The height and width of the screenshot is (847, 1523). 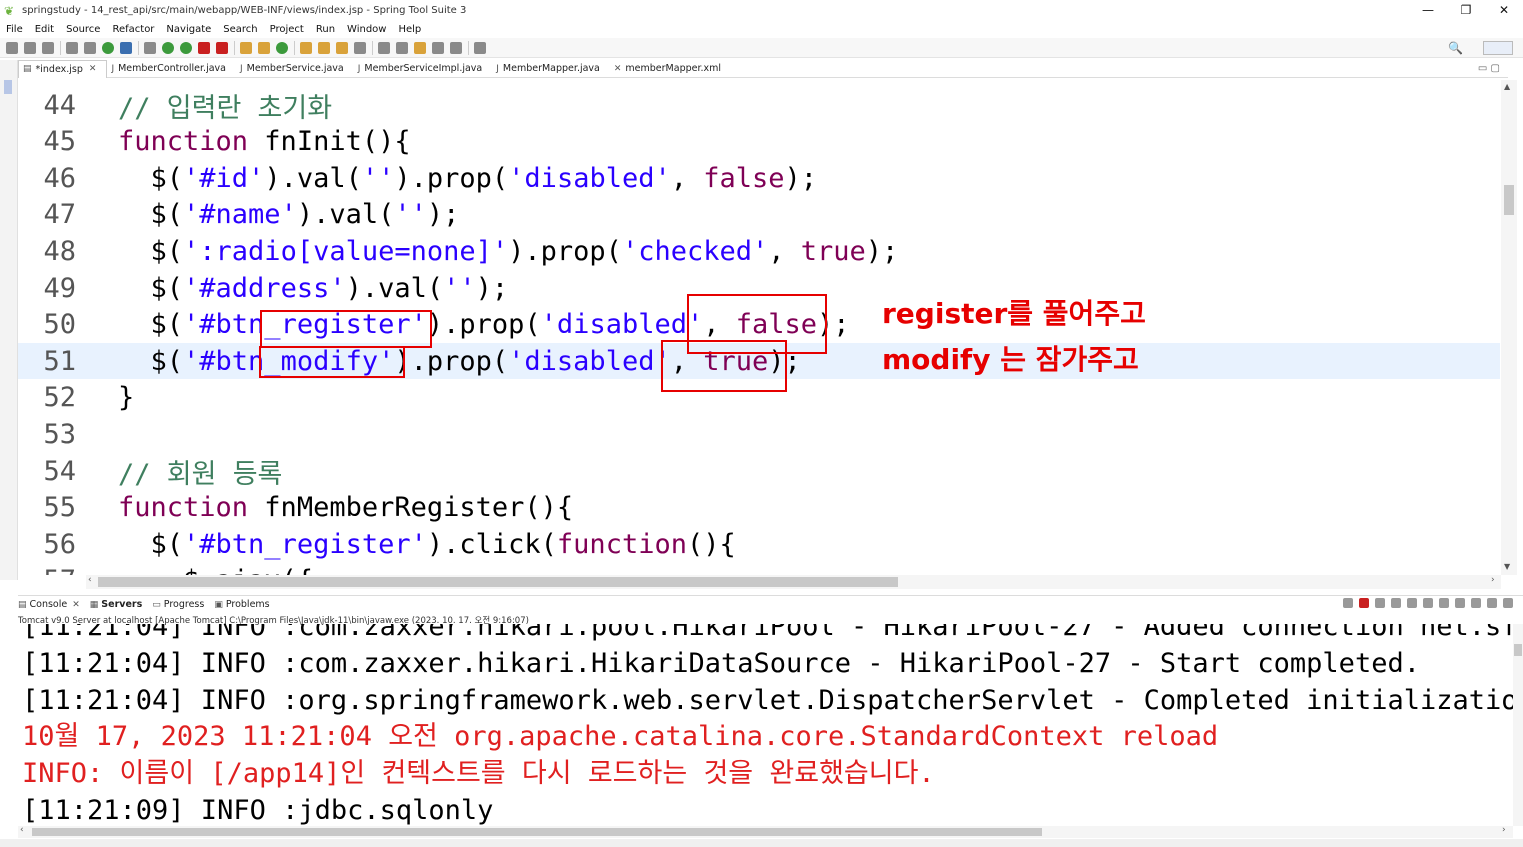 What do you see at coordinates (1428, 603) in the screenshot?
I see `word-wrap-icon` at bounding box center [1428, 603].